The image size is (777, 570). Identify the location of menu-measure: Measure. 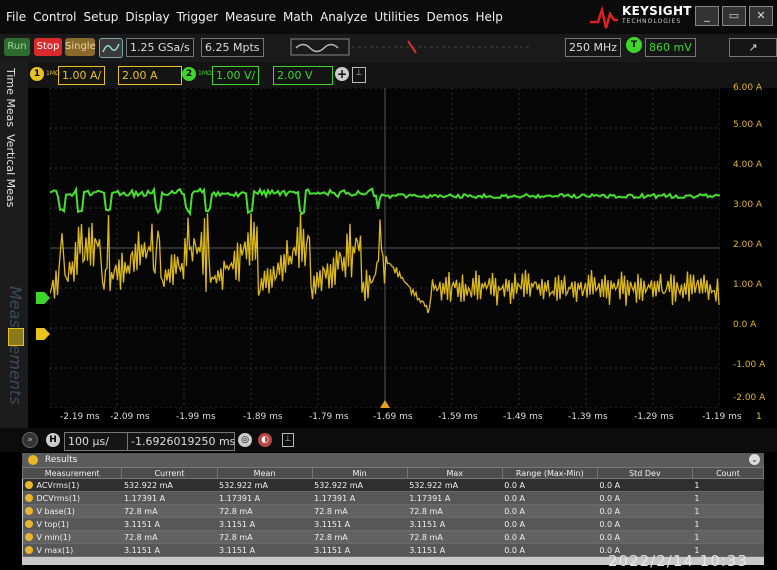
(250, 17).